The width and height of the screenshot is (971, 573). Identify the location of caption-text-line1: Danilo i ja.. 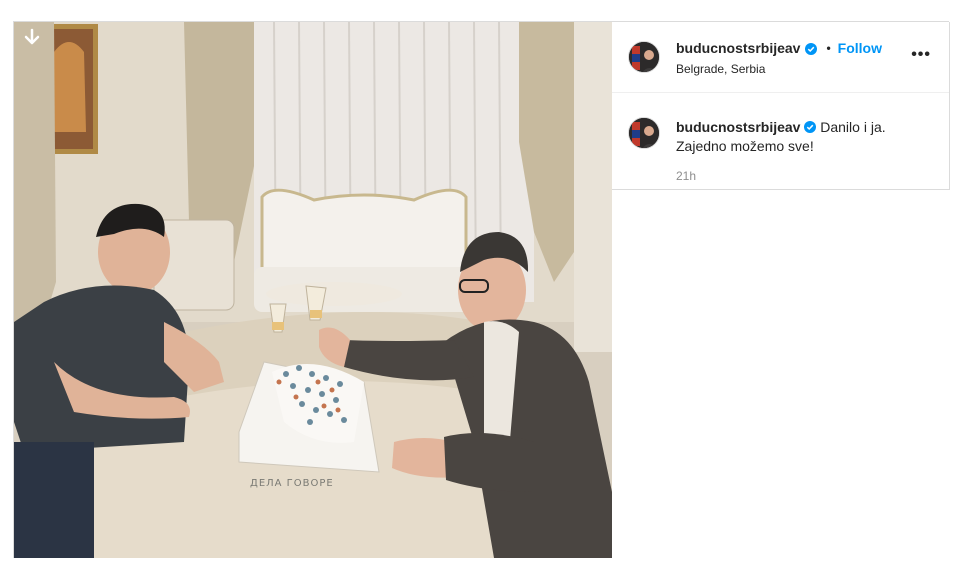
(853, 127).